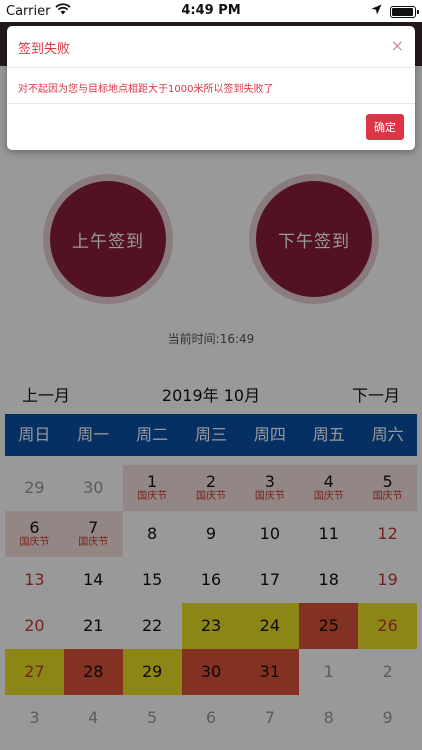  I want to click on confirm-button: 确定, so click(385, 127).